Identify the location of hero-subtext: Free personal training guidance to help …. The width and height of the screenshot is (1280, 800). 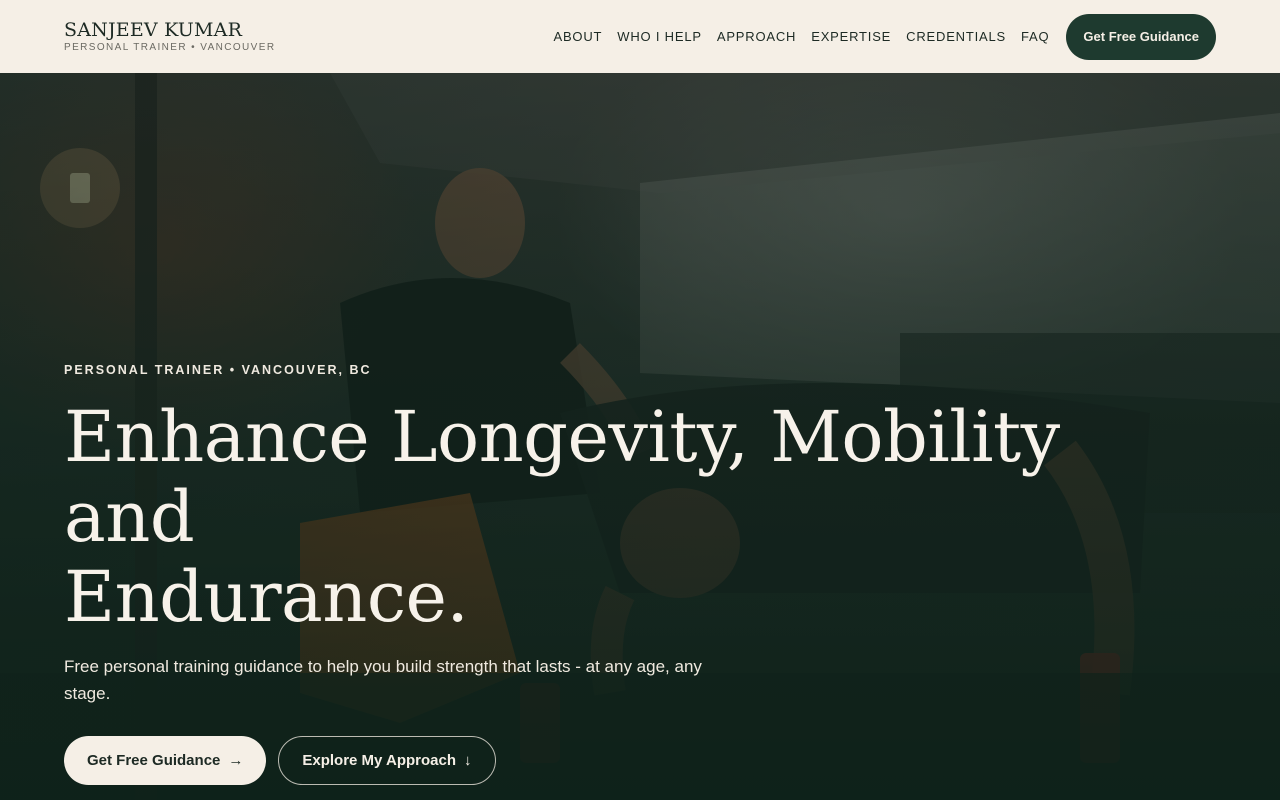
(383, 680).